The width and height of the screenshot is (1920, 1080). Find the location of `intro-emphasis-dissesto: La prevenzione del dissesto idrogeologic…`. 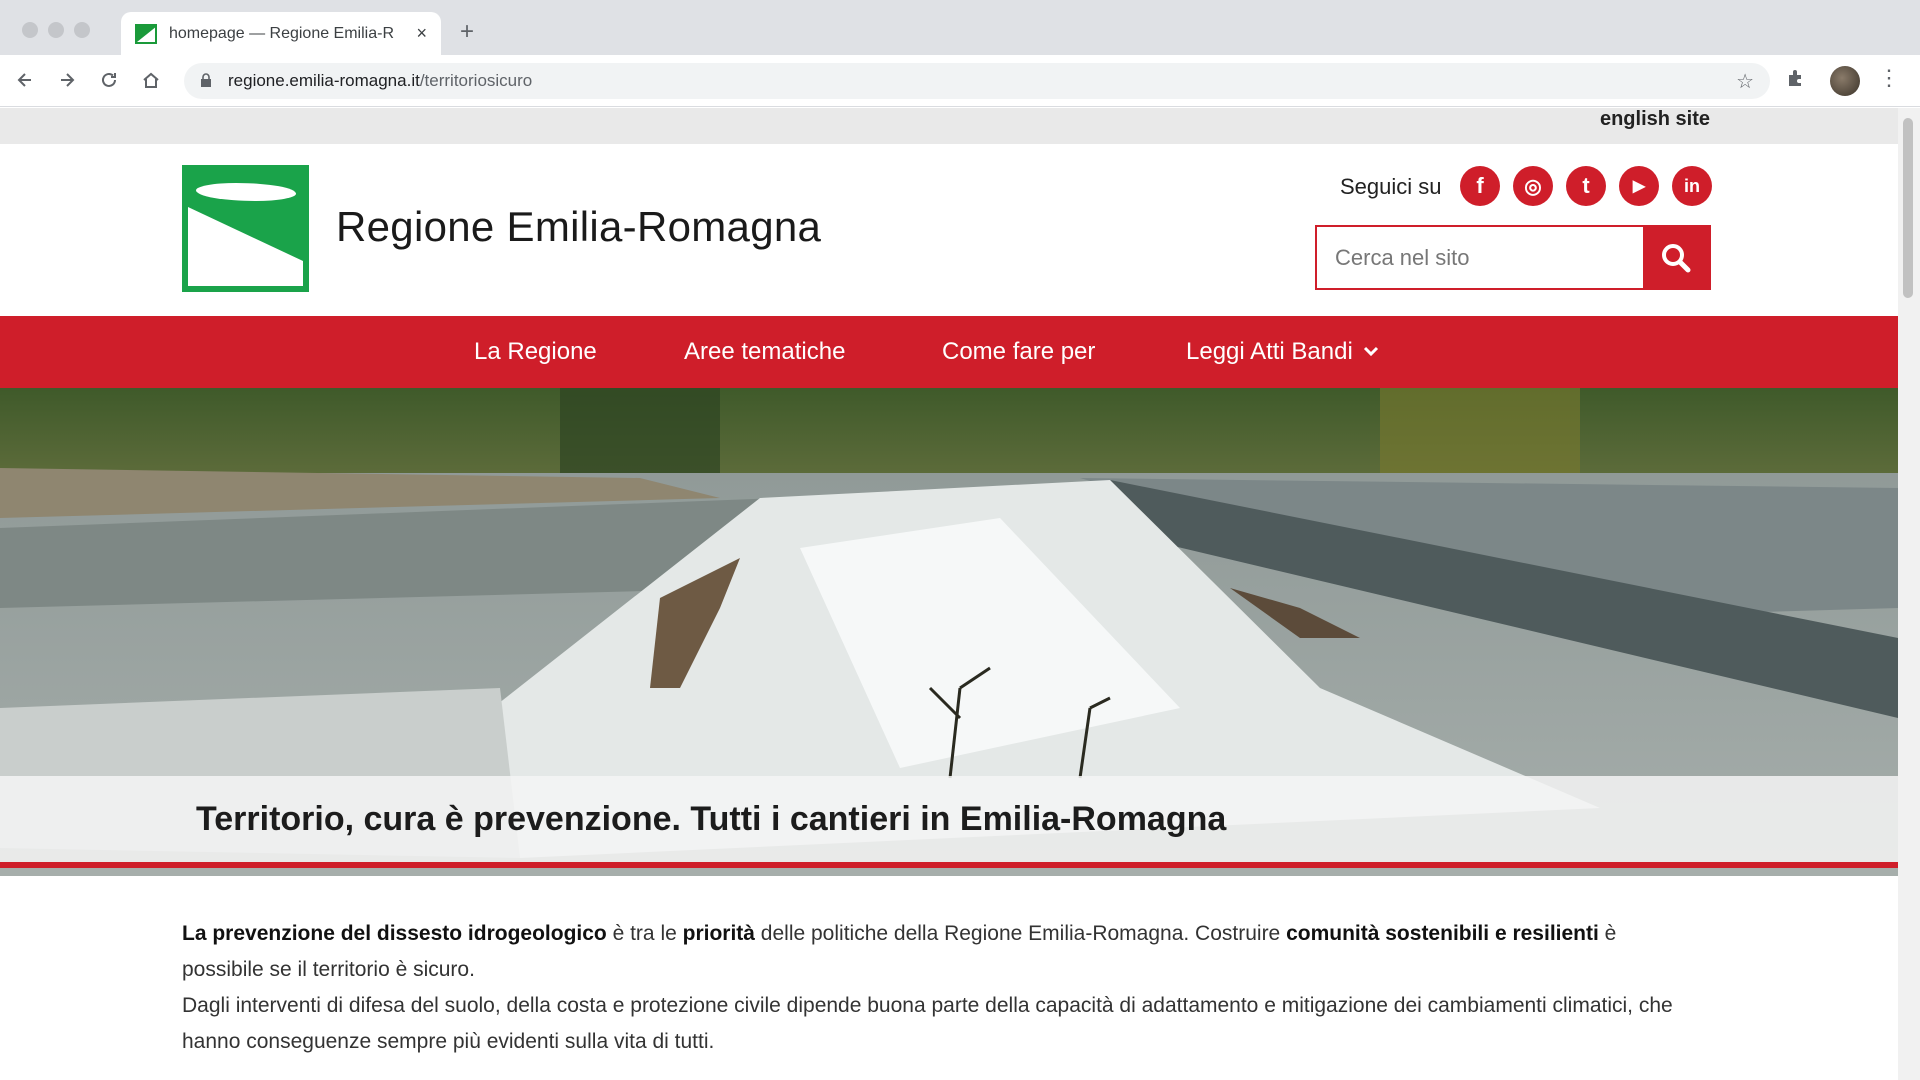

intro-emphasis-dissesto: La prevenzione del dissesto idrogeologic… is located at coordinates (394, 933).